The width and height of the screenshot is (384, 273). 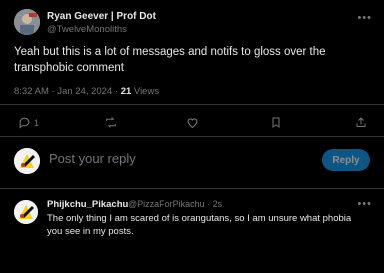 I want to click on views-label: Views, so click(x=145, y=91).